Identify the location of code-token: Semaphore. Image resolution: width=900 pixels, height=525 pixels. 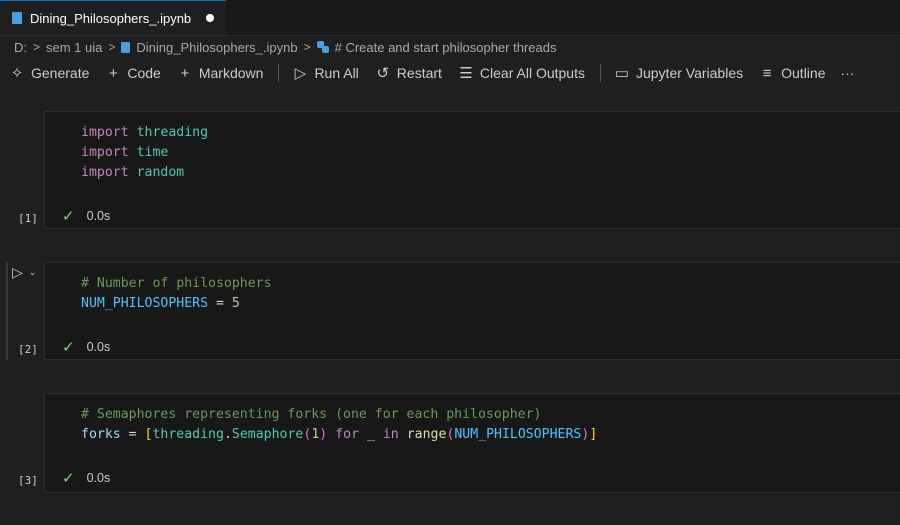
(267, 434).